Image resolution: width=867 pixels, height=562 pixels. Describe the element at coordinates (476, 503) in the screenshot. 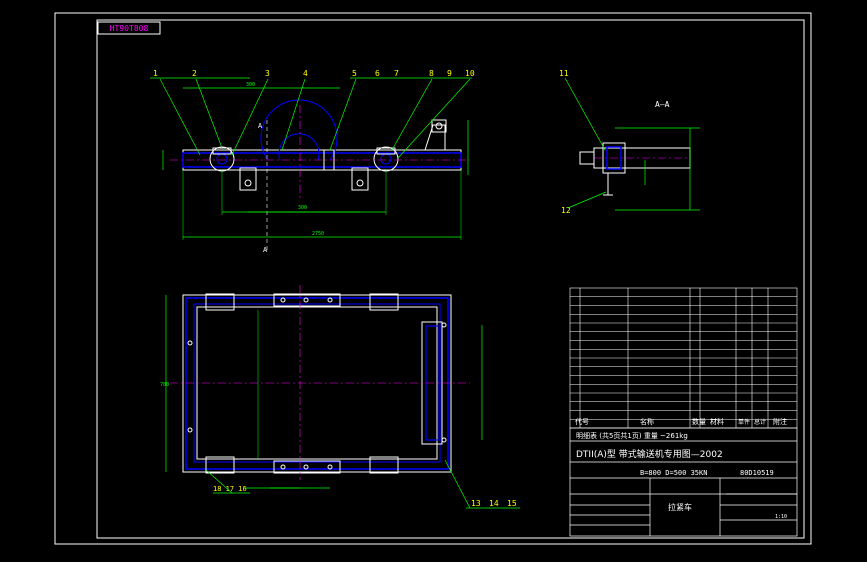

I see `svg-text: 13` at that location.